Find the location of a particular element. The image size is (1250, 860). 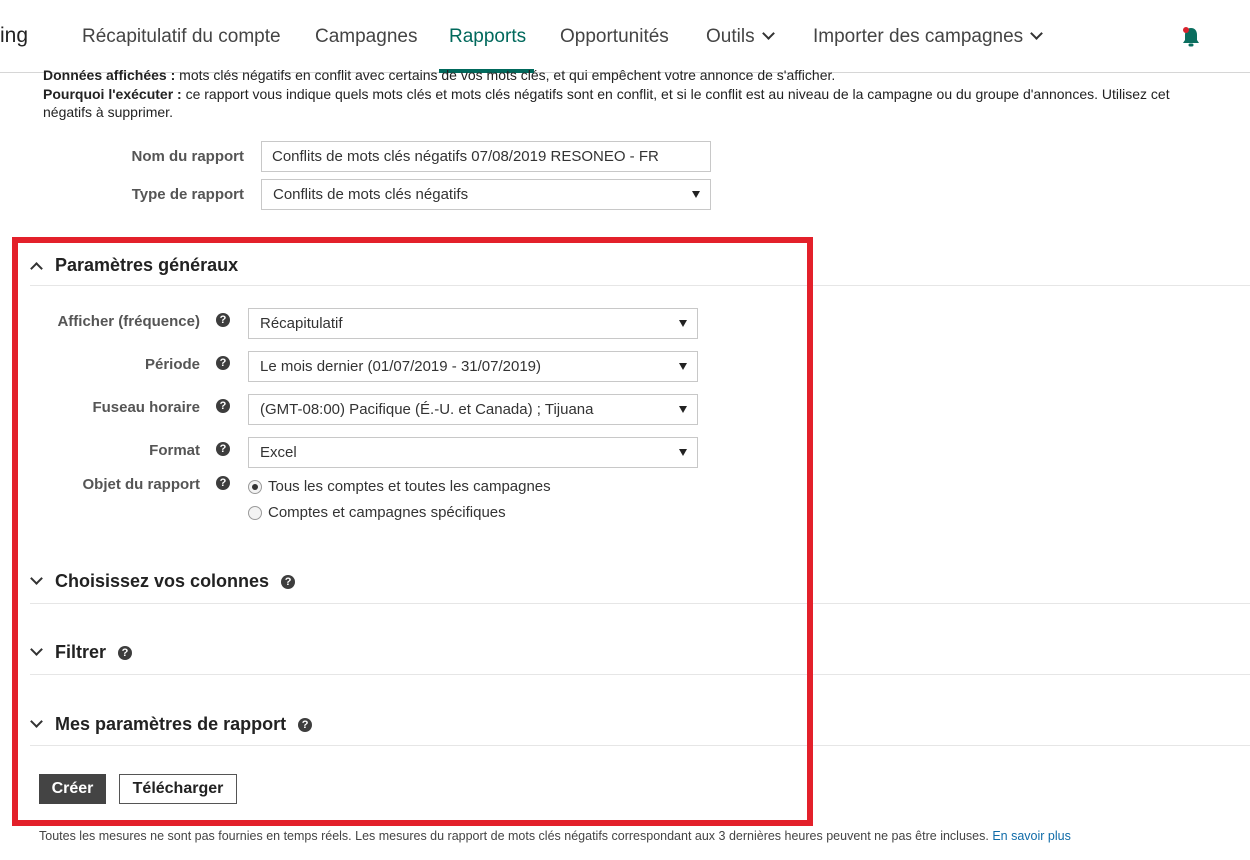

scope-option-label: Tous les comptes et toutes les campagnes is located at coordinates (409, 486).